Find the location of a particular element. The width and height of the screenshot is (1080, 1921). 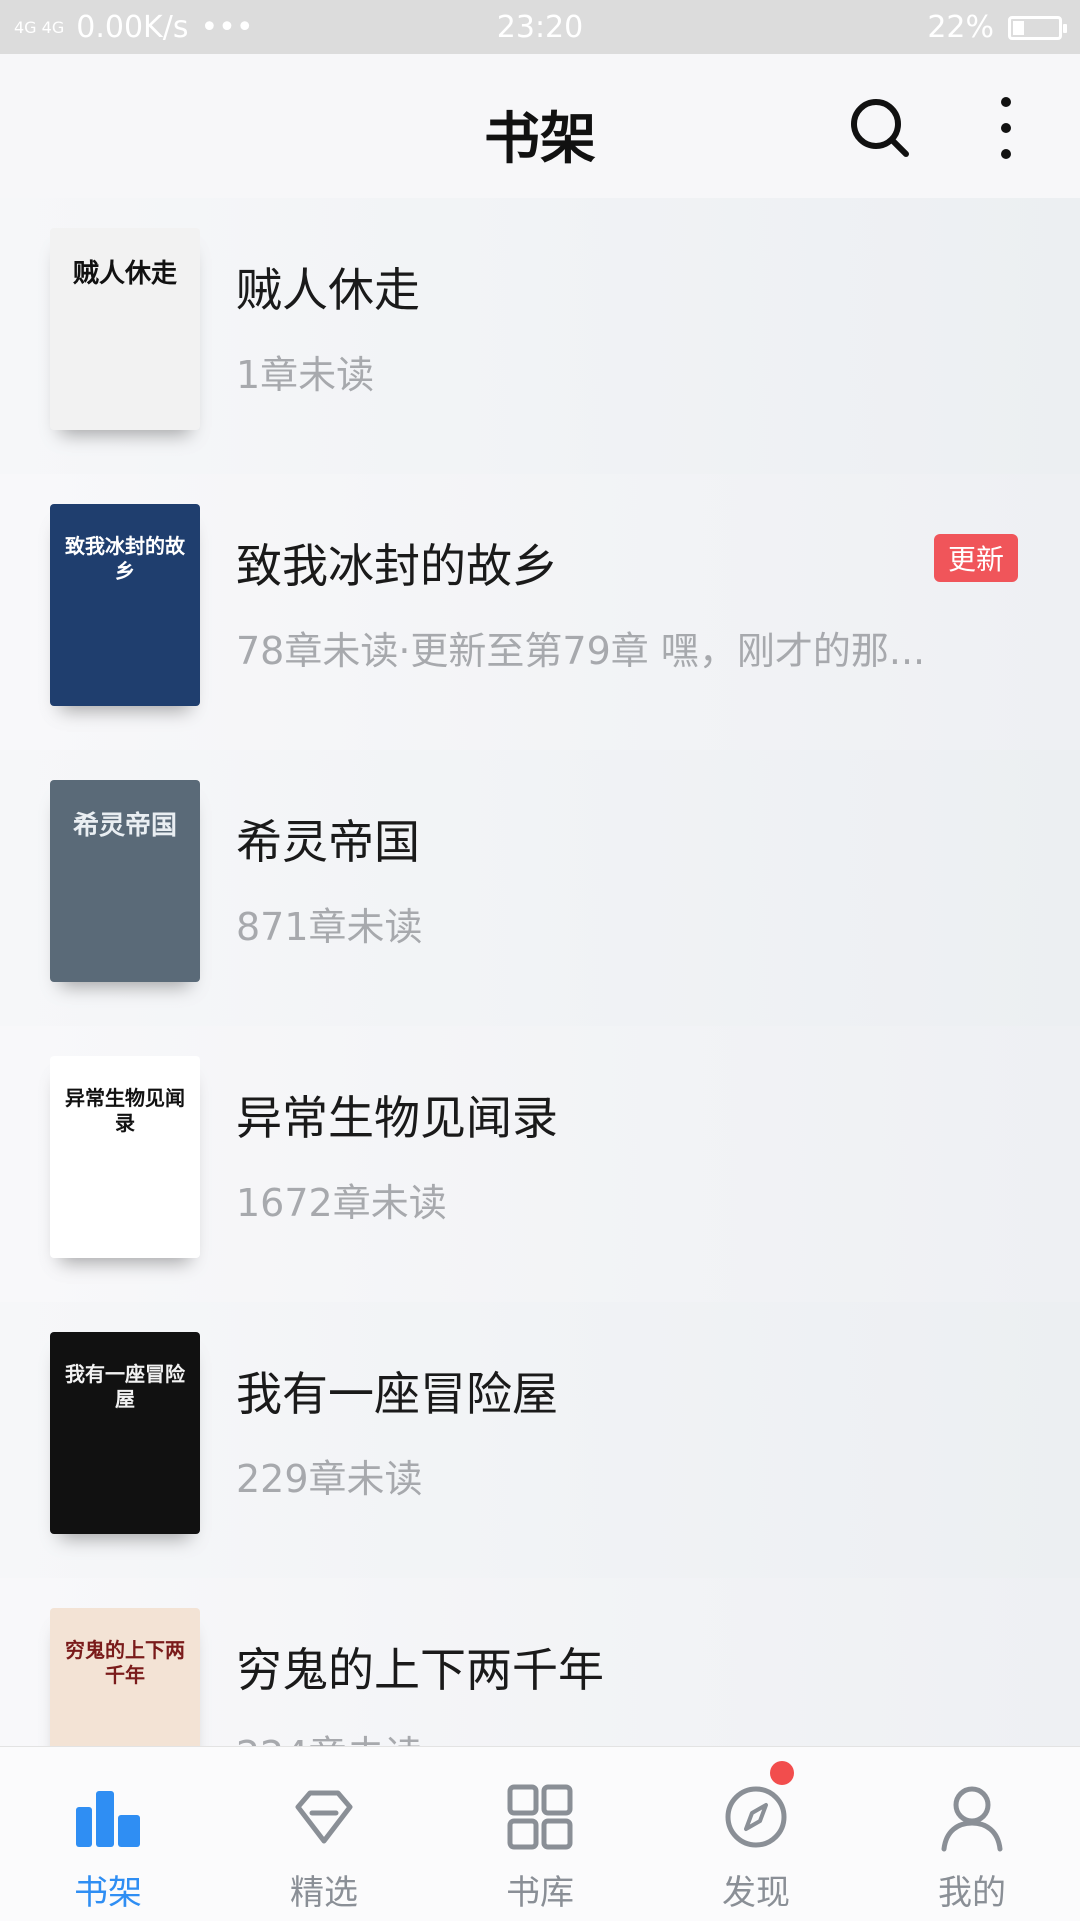

book-title: 希灵帝国 is located at coordinates (328, 842).